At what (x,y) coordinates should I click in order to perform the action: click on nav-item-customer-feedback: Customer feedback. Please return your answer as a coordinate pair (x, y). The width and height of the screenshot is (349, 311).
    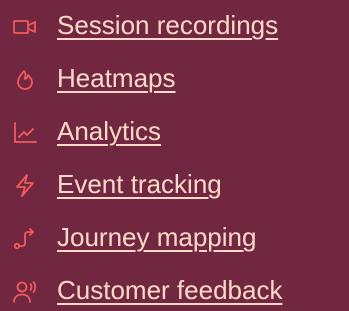
    Looking at the image, I should click on (174, 291).